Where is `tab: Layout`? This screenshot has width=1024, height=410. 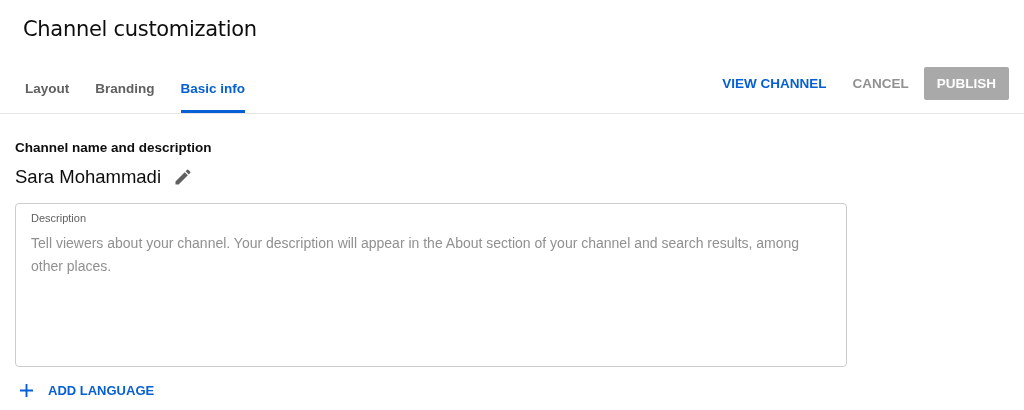
tab: Layout is located at coordinates (47, 94).